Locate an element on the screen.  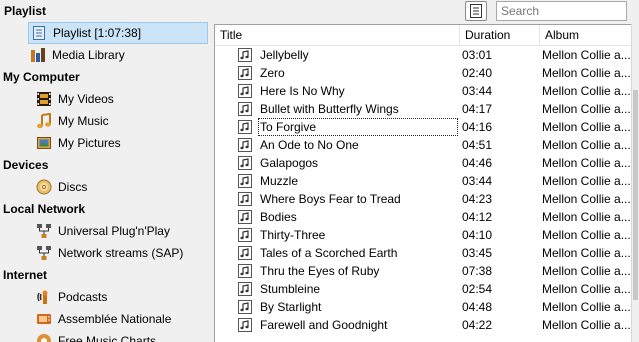
sidebar-item-my-music: My Music is located at coordinates (72, 121).